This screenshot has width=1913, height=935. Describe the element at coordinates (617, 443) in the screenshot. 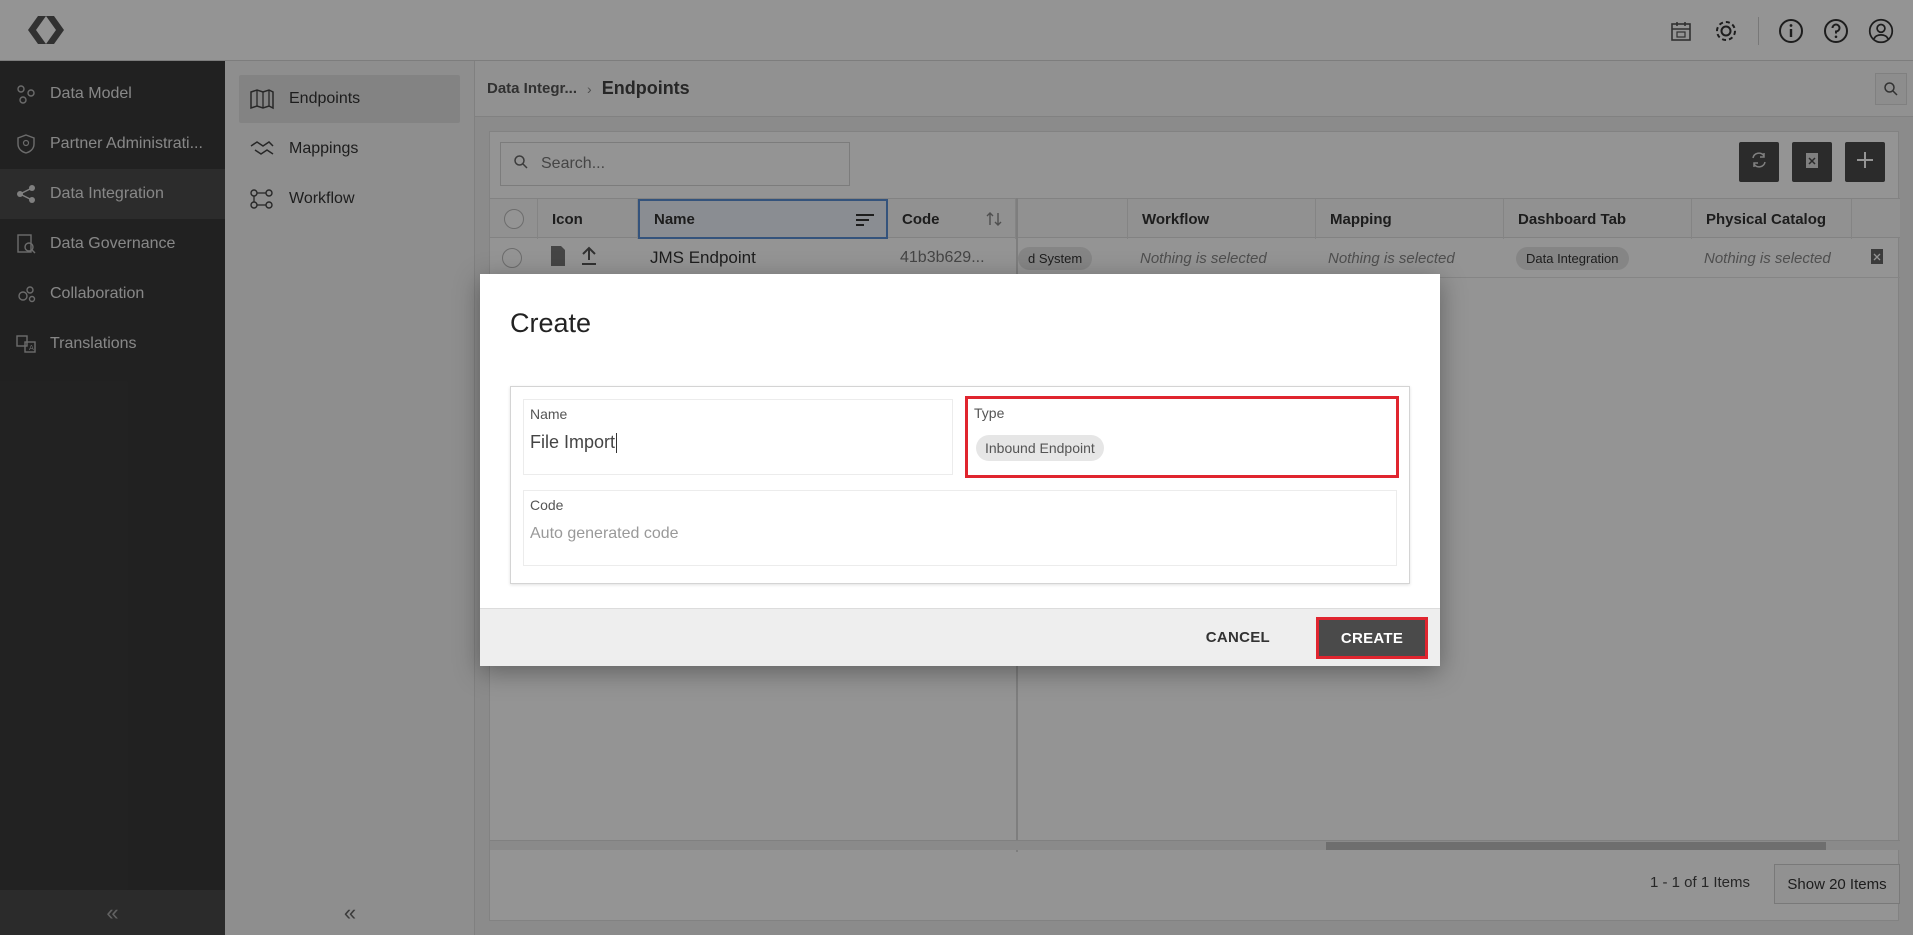

I see `text-cursor` at that location.